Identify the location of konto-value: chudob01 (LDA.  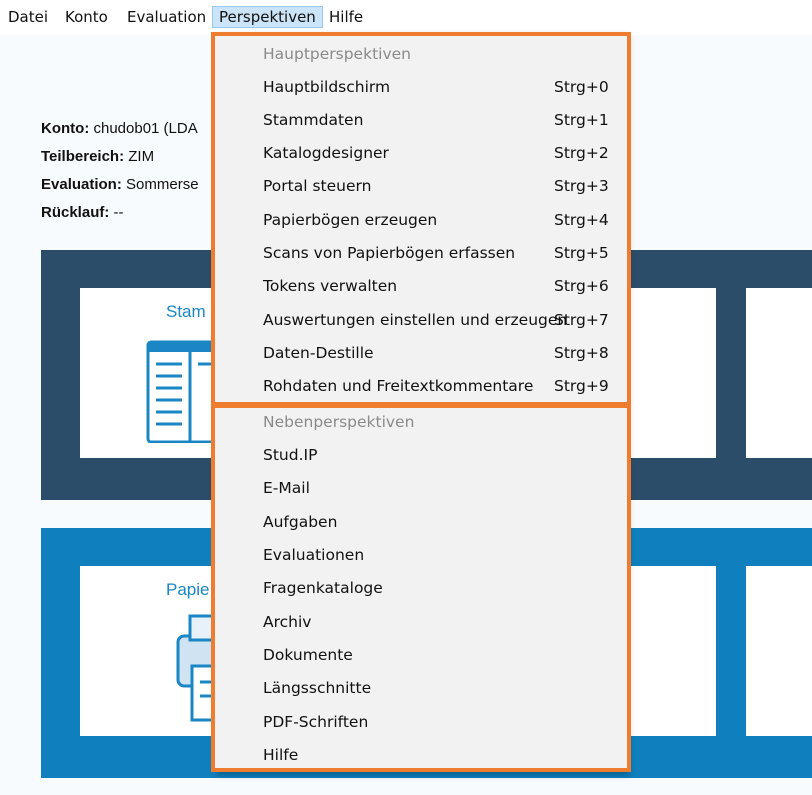
(143, 128).